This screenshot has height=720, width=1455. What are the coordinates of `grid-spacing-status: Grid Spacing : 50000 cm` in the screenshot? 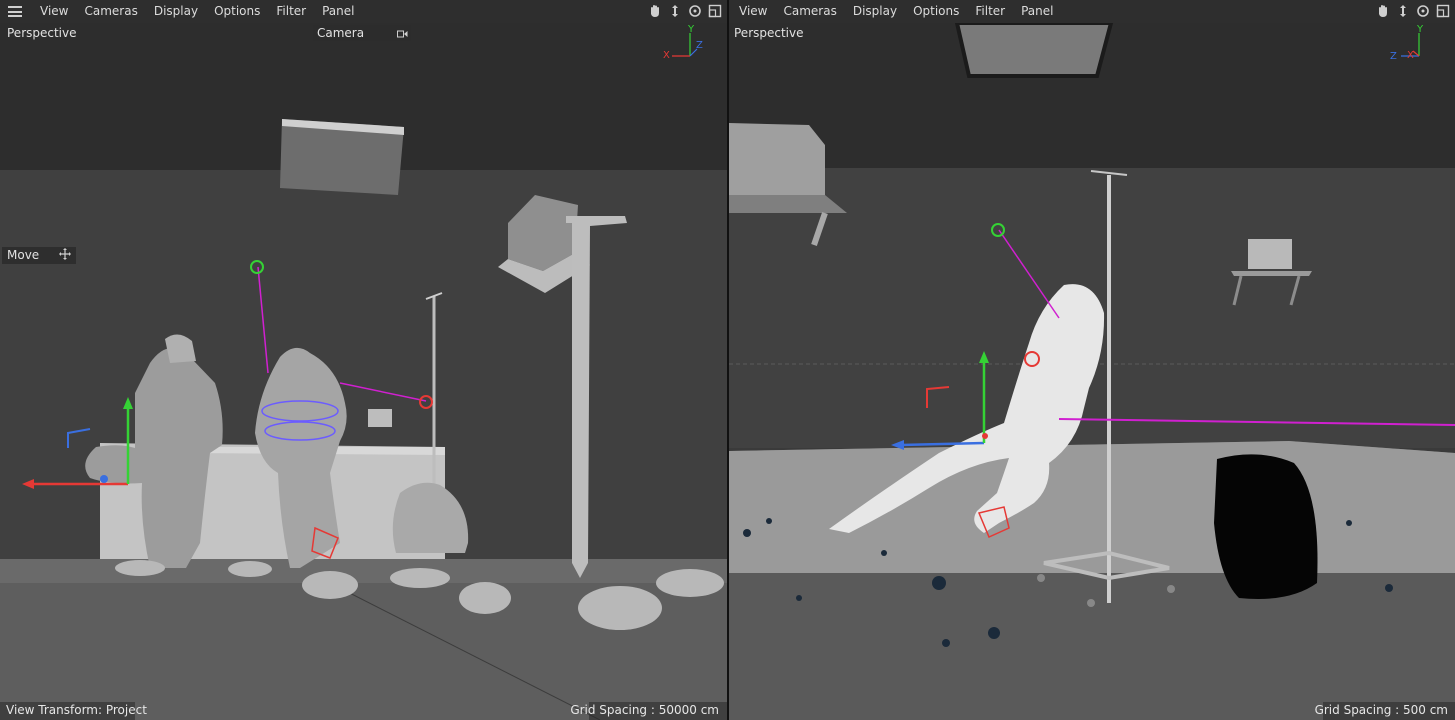 It's located at (644, 710).